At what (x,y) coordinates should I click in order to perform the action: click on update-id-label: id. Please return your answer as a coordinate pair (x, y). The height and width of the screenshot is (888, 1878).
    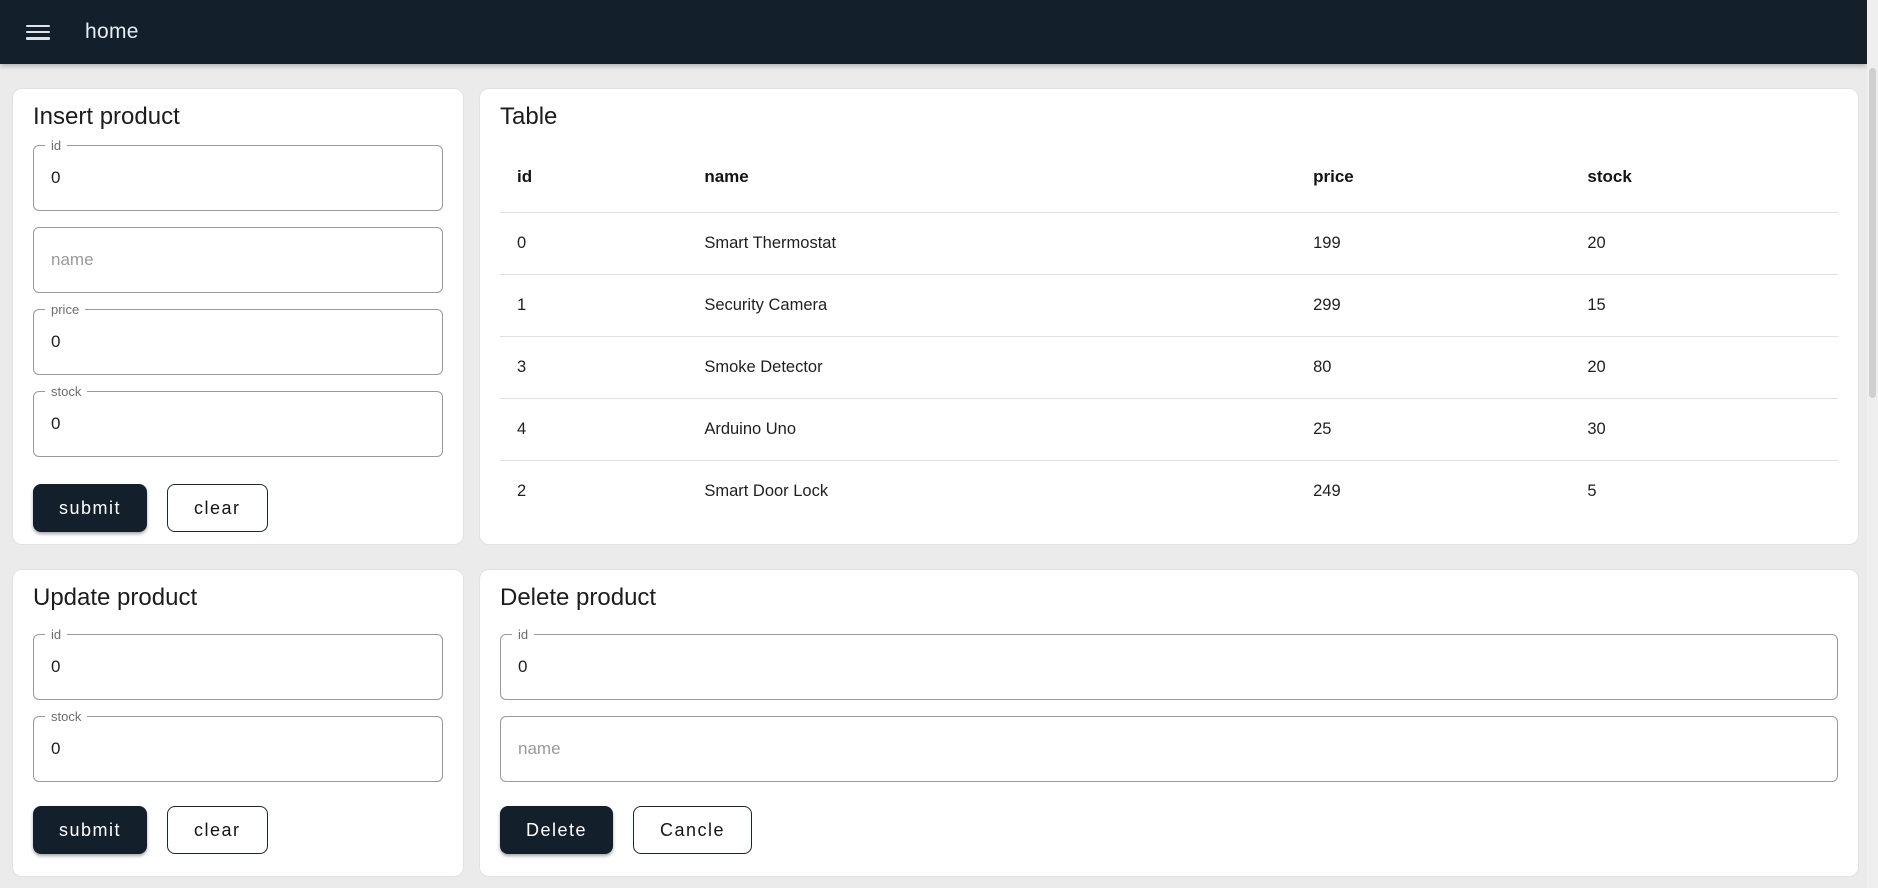
    Looking at the image, I should click on (56, 634).